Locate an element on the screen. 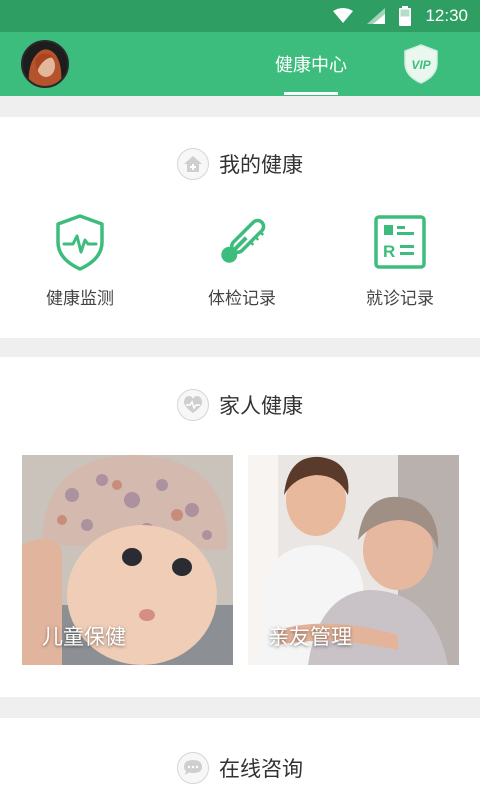 Image resolution: width=480 pixels, height=800 pixels. feature-label: 体检记录 is located at coordinates (242, 299).